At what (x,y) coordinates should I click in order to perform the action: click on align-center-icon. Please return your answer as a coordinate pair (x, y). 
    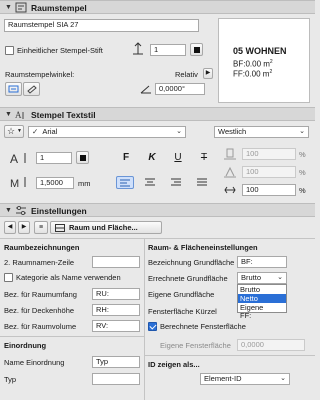
    Looking at the image, I should click on (150, 182).